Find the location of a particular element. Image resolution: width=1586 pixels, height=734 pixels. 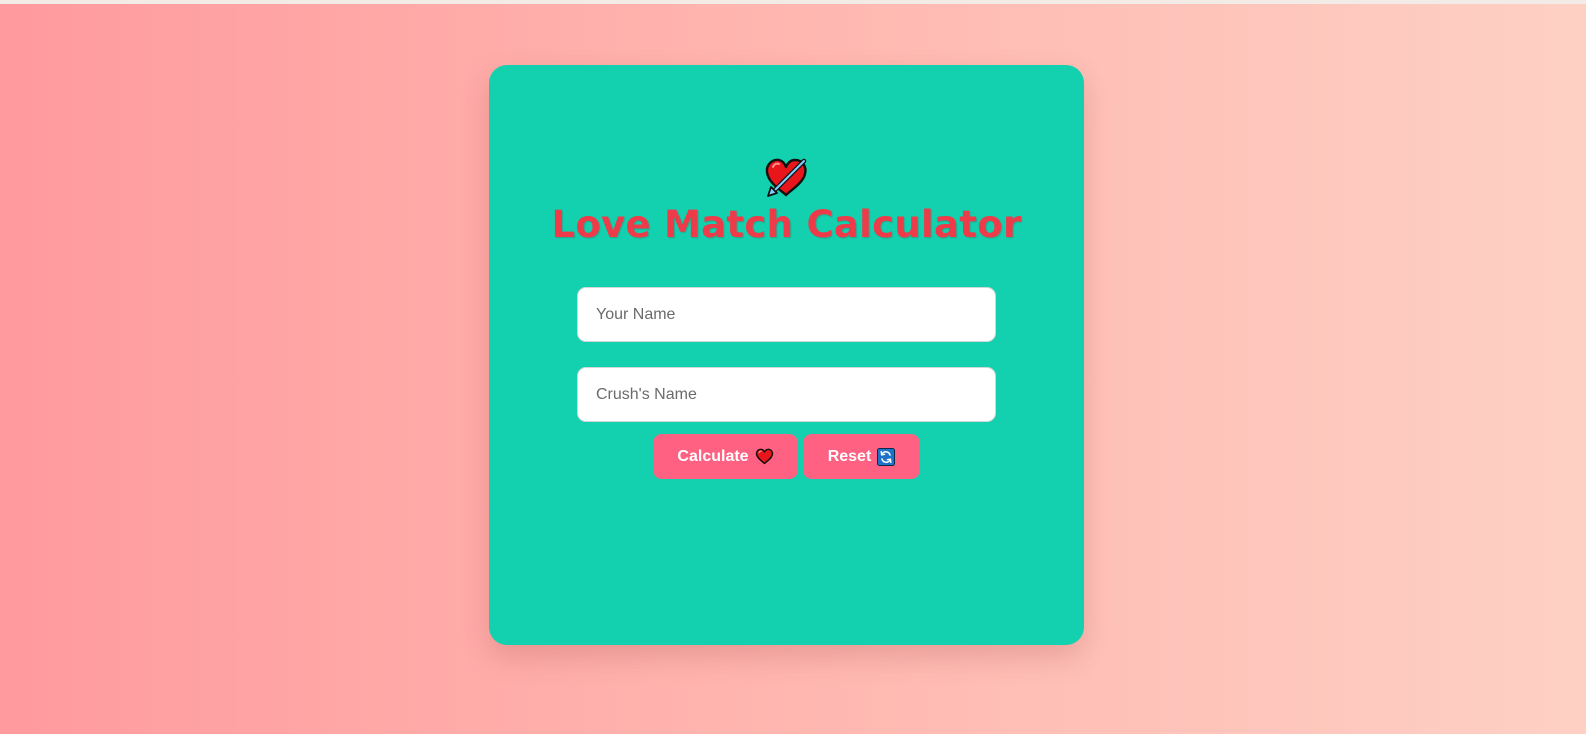

reset-button: Reset is located at coordinates (861, 456).